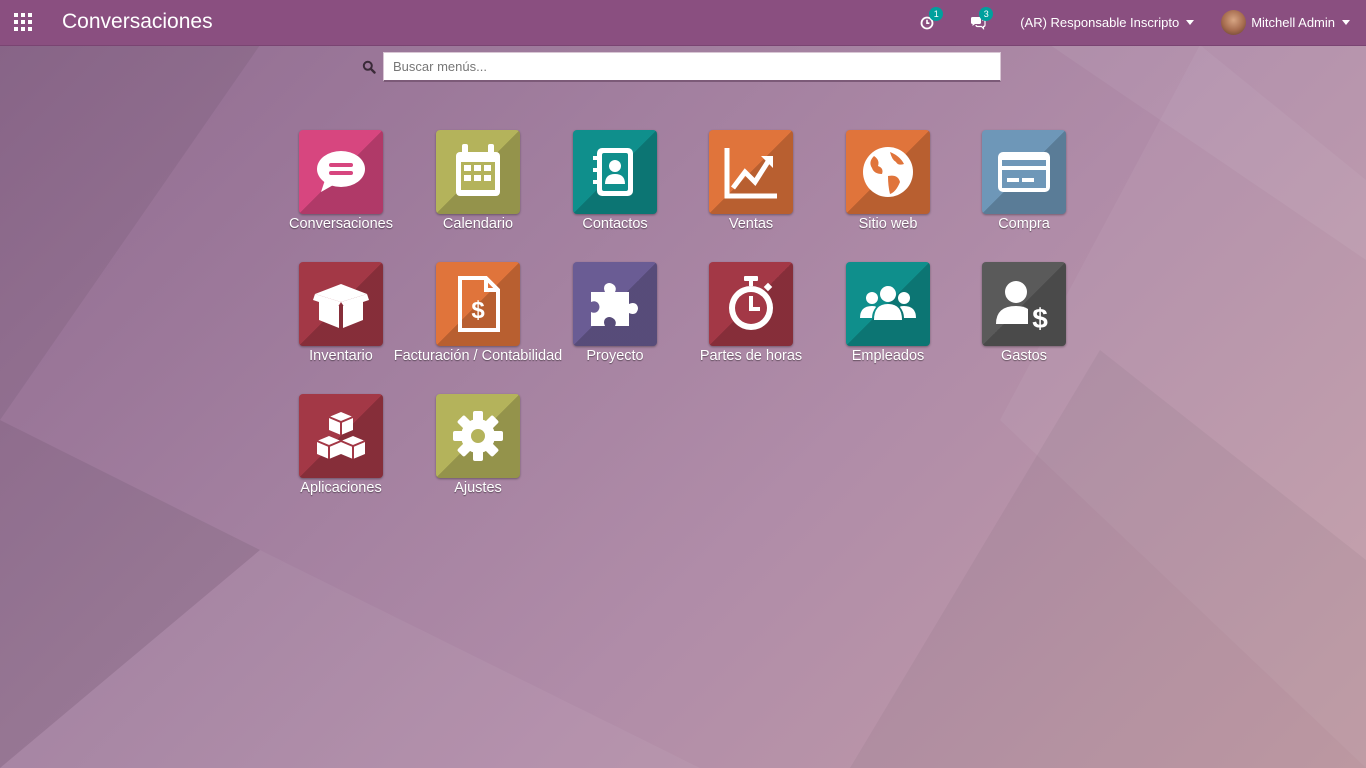 This screenshot has width=1366, height=768. I want to click on search-icon, so click(369, 67).